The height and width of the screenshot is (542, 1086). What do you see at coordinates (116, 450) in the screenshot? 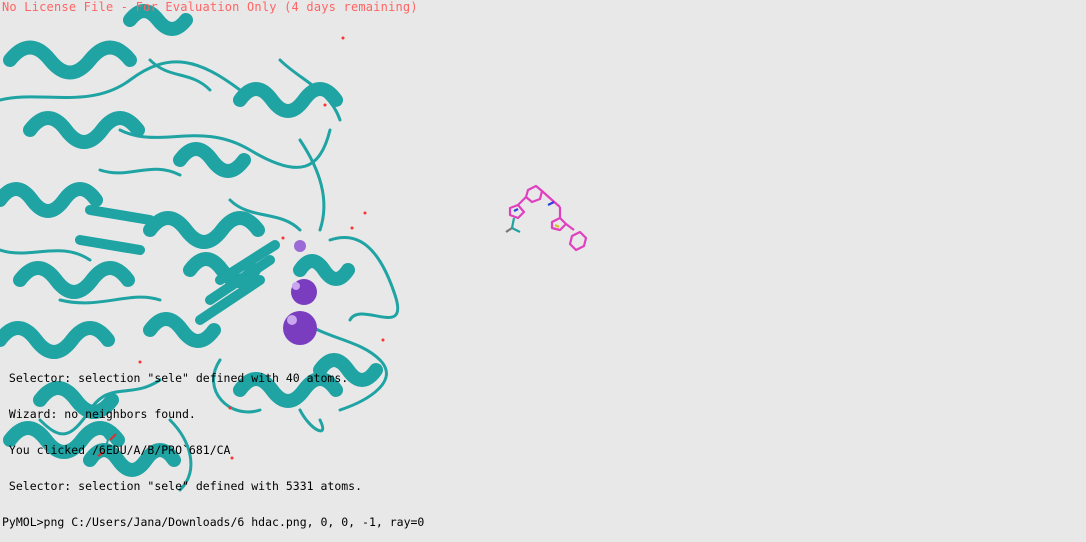
I see `console-line: You clicked /6EDU/A/B/PRO`681/CA` at bounding box center [116, 450].